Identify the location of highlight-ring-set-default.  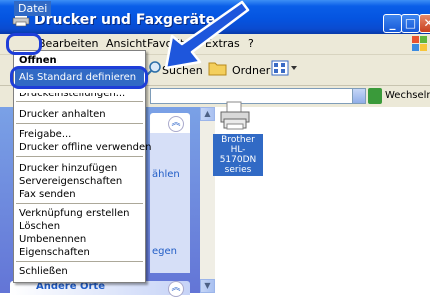
(79, 77).